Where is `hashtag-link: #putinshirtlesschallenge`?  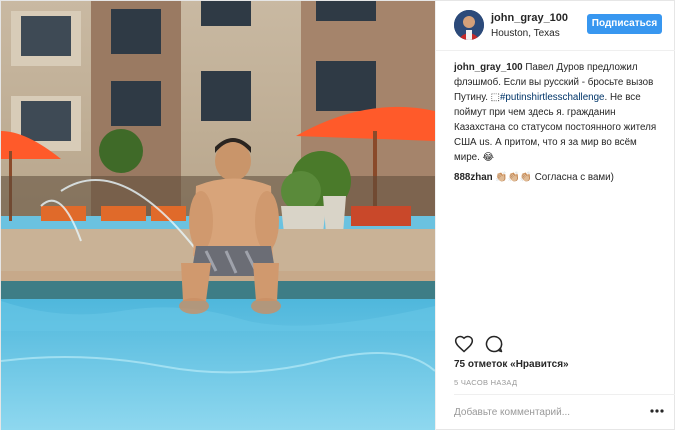 hashtag-link: #putinshirtlesschallenge is located at coordinates (552, 97).